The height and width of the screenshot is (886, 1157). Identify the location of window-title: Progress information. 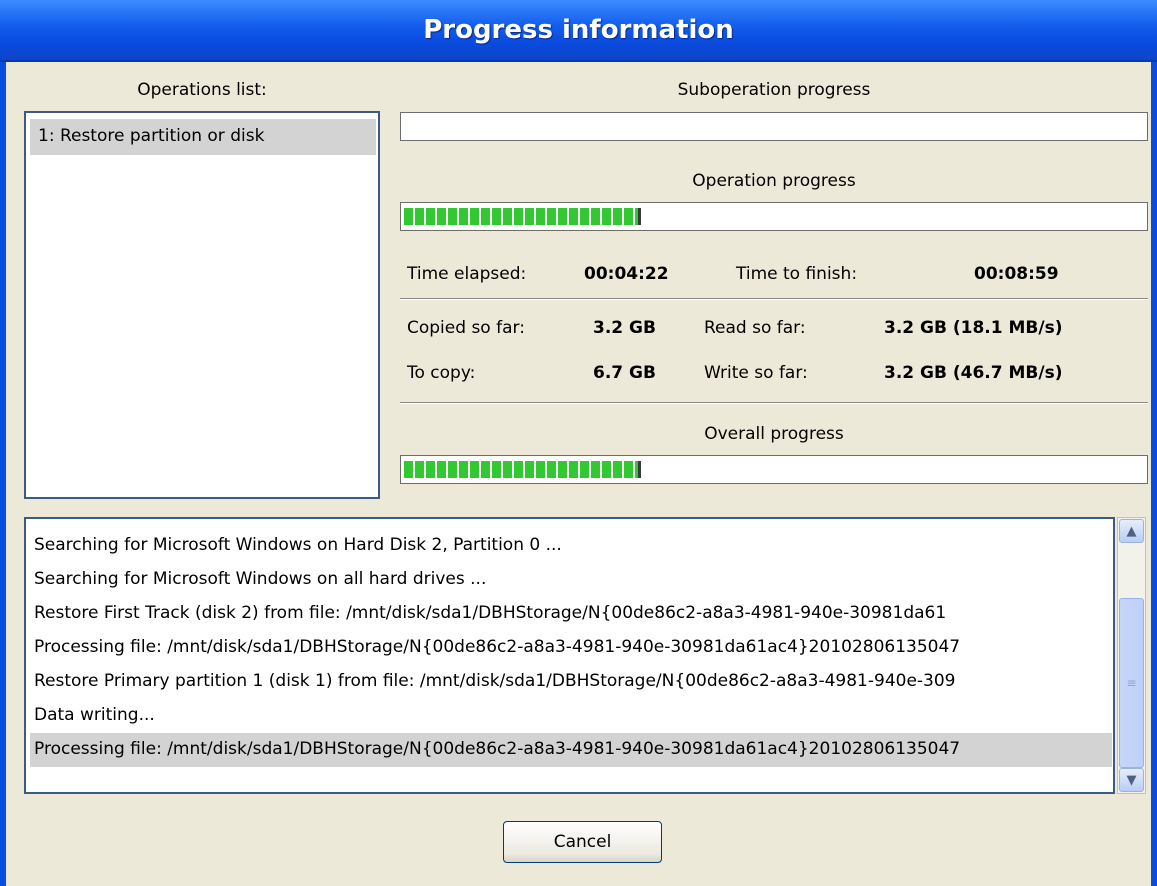
(578, 30).